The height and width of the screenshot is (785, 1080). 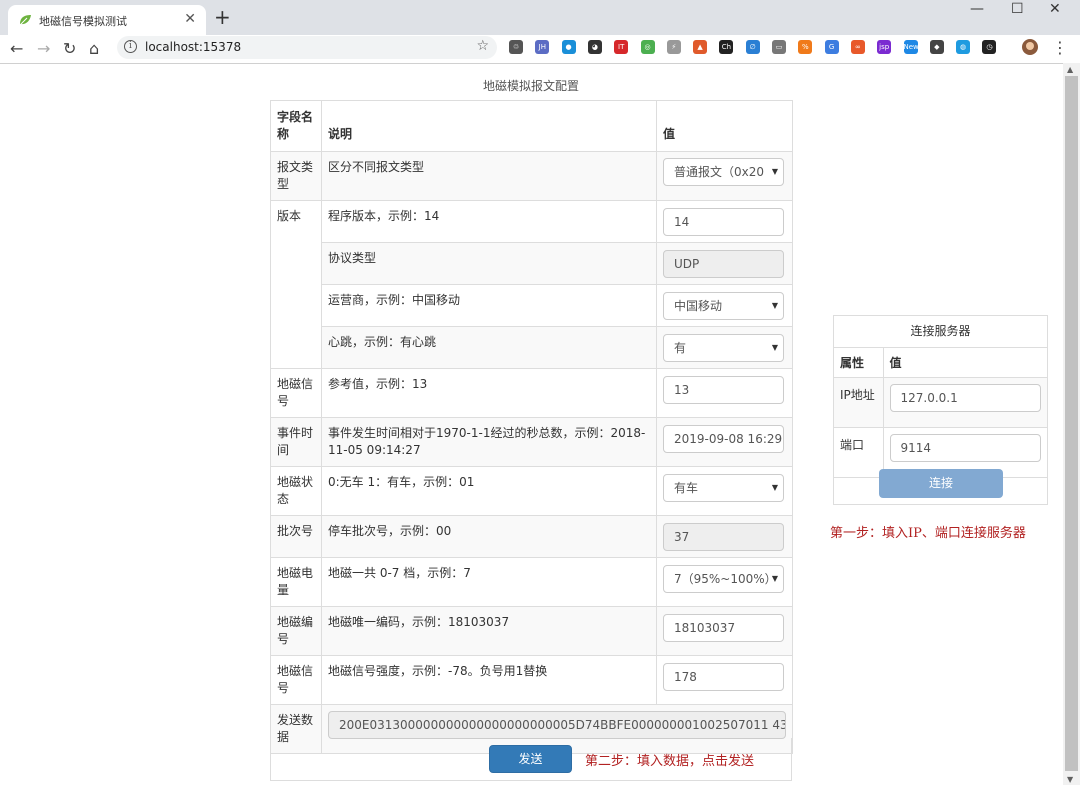 What do you see at coordinates (489, 680) in the screenshot?
I see `field-desc: 地磁信号强度，示例：-78。负号用1替换` at bounding box center [489, 680].